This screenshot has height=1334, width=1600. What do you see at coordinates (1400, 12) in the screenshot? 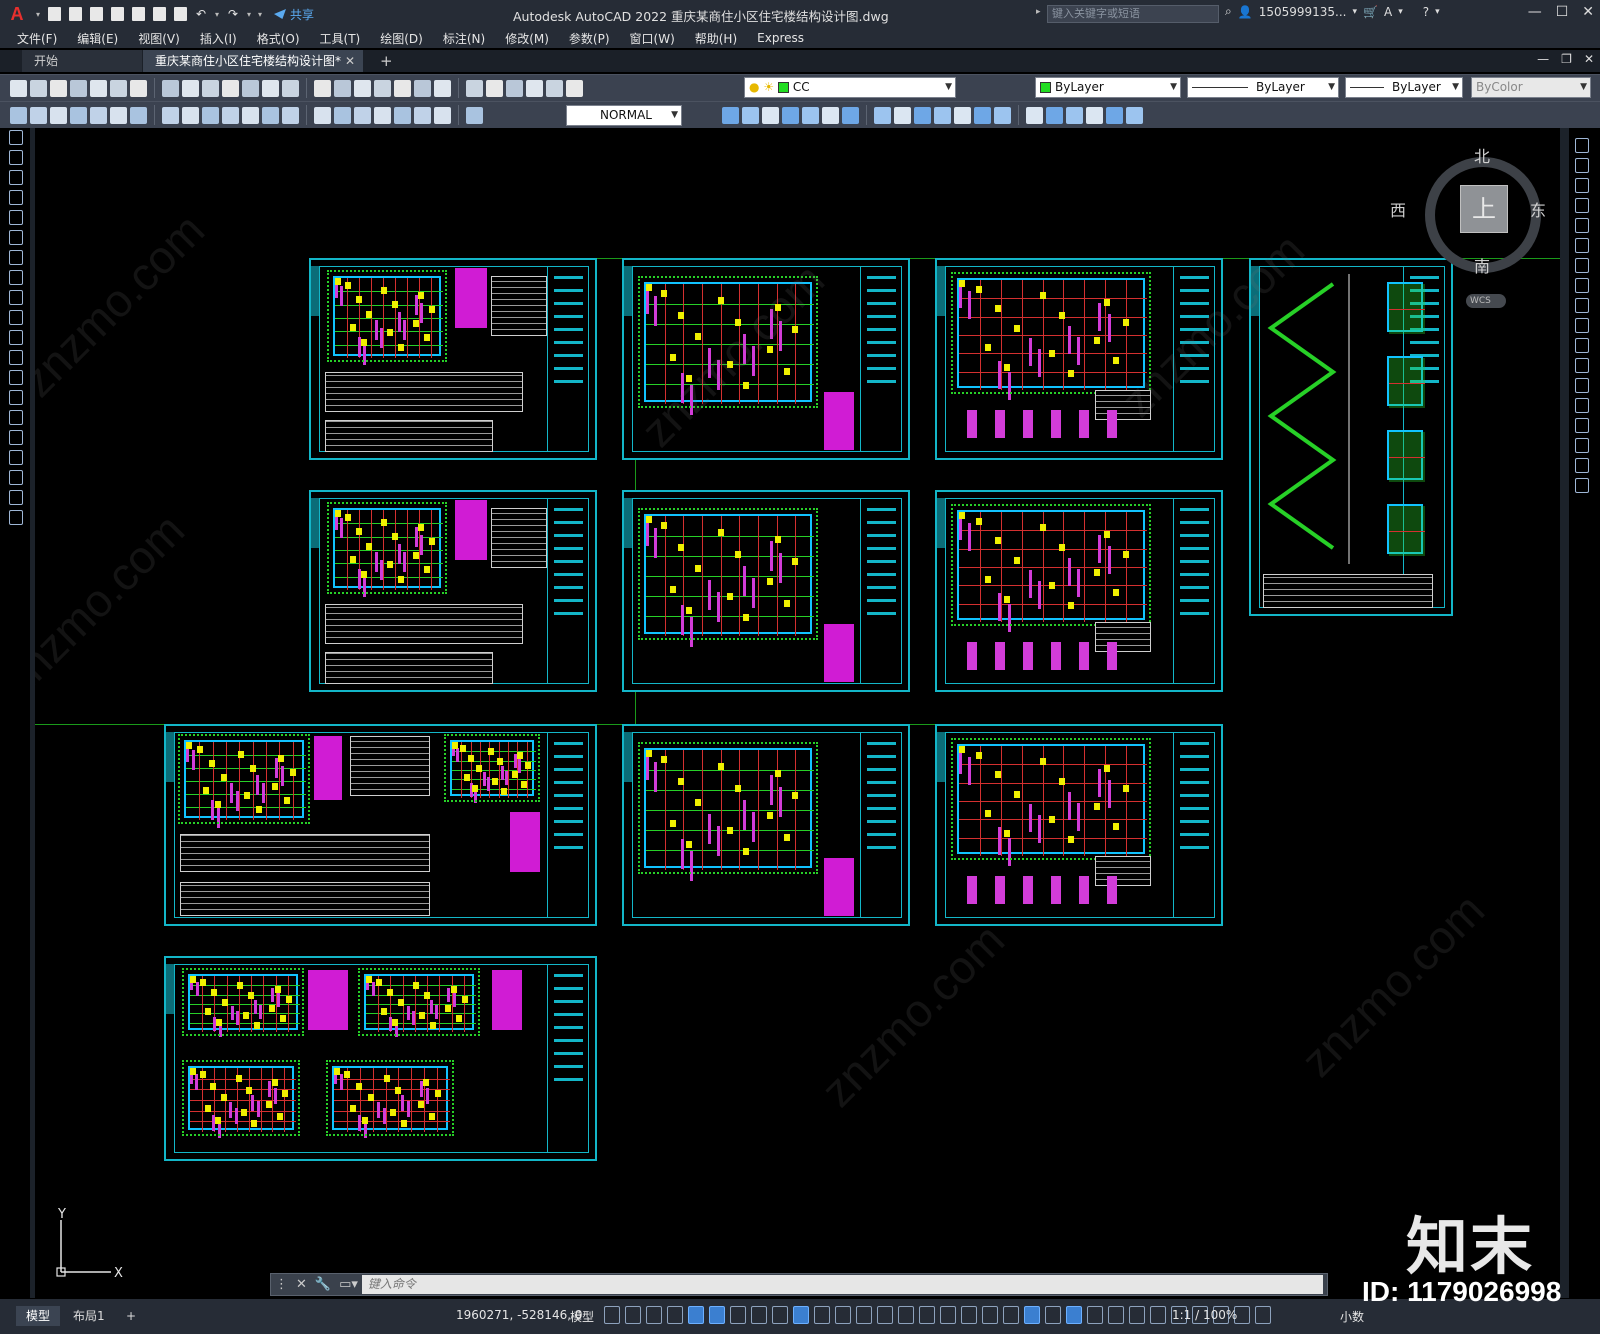
I see `app-caret-icon: ▾` at bounding box center [1400, 12].